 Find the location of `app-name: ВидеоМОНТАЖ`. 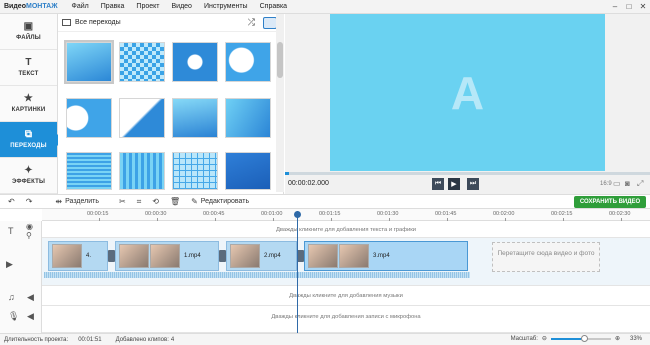

app-name: ВидеоМОНТАЖ is located at coordinates (31, 6).